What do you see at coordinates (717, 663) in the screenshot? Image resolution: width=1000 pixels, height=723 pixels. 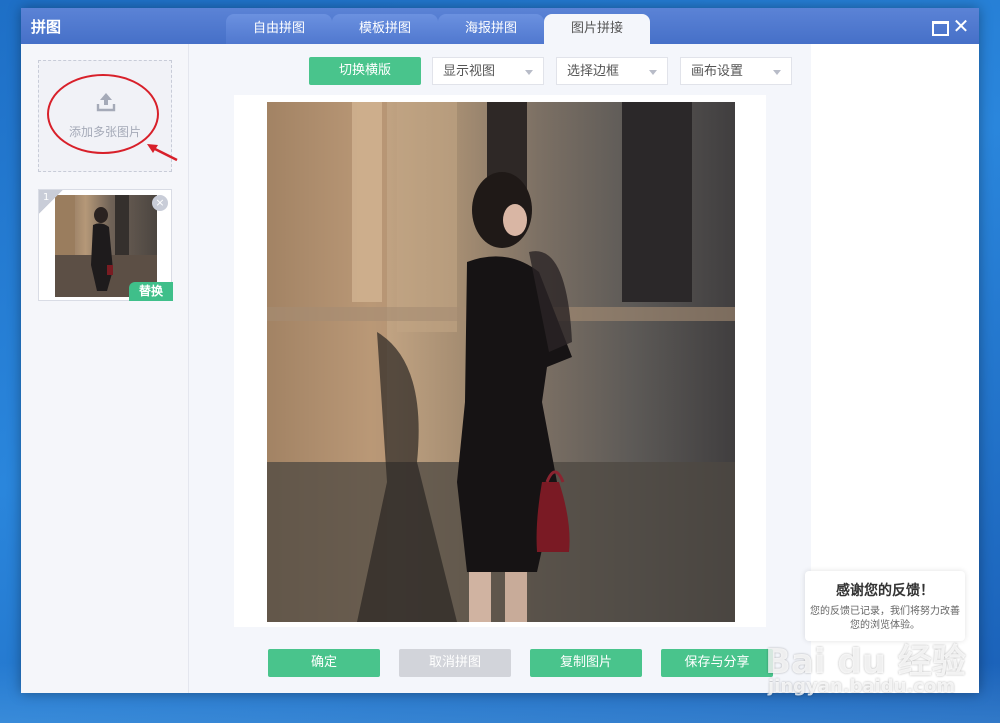 I see `save-share-button: 保存与分享` at bounding box center [717, 663].